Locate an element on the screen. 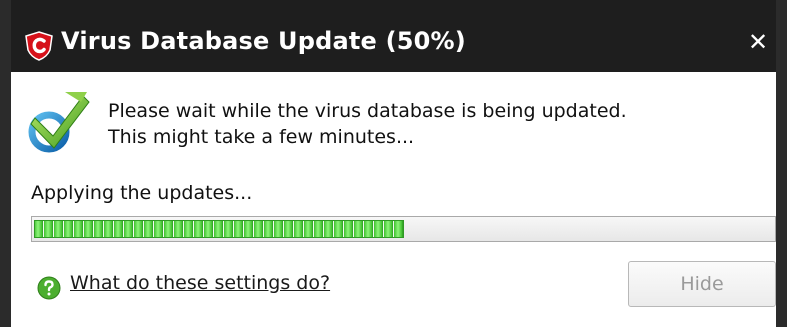  help-question-icon is located at coordinates (49, 288).